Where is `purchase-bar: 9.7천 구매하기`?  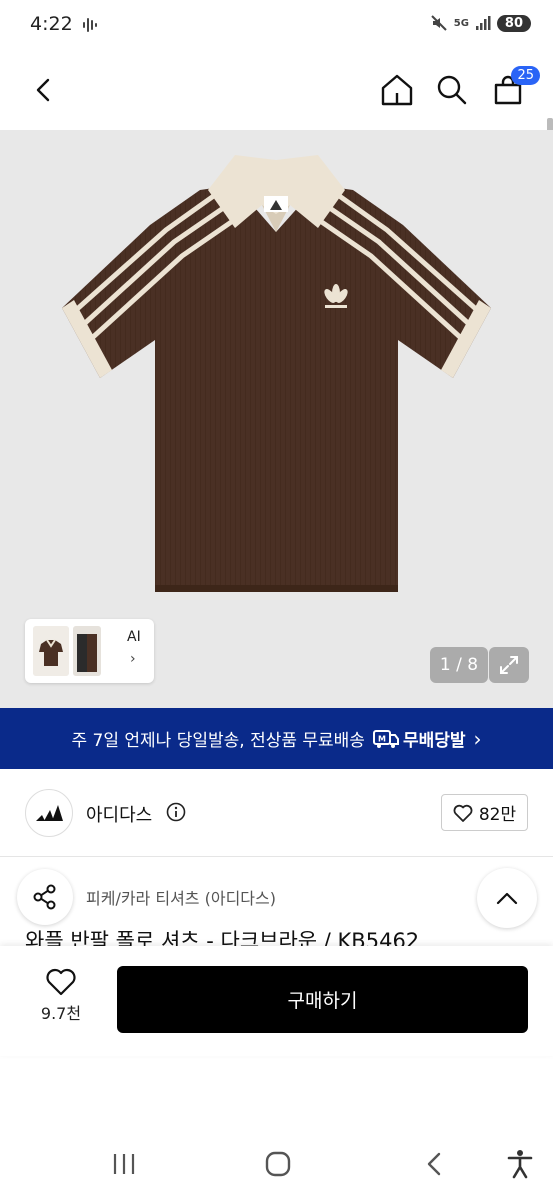
purchase-bar: 9.7천 구매하기 is located at coordinates (276, 1001).